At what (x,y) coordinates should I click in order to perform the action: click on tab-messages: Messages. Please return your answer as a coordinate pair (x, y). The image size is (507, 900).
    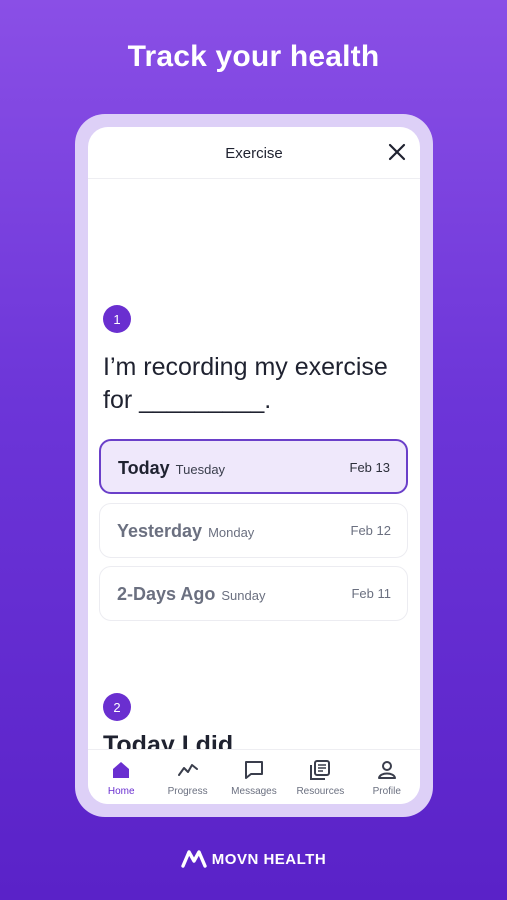
    Looking at the image, I should click on (254, 777).